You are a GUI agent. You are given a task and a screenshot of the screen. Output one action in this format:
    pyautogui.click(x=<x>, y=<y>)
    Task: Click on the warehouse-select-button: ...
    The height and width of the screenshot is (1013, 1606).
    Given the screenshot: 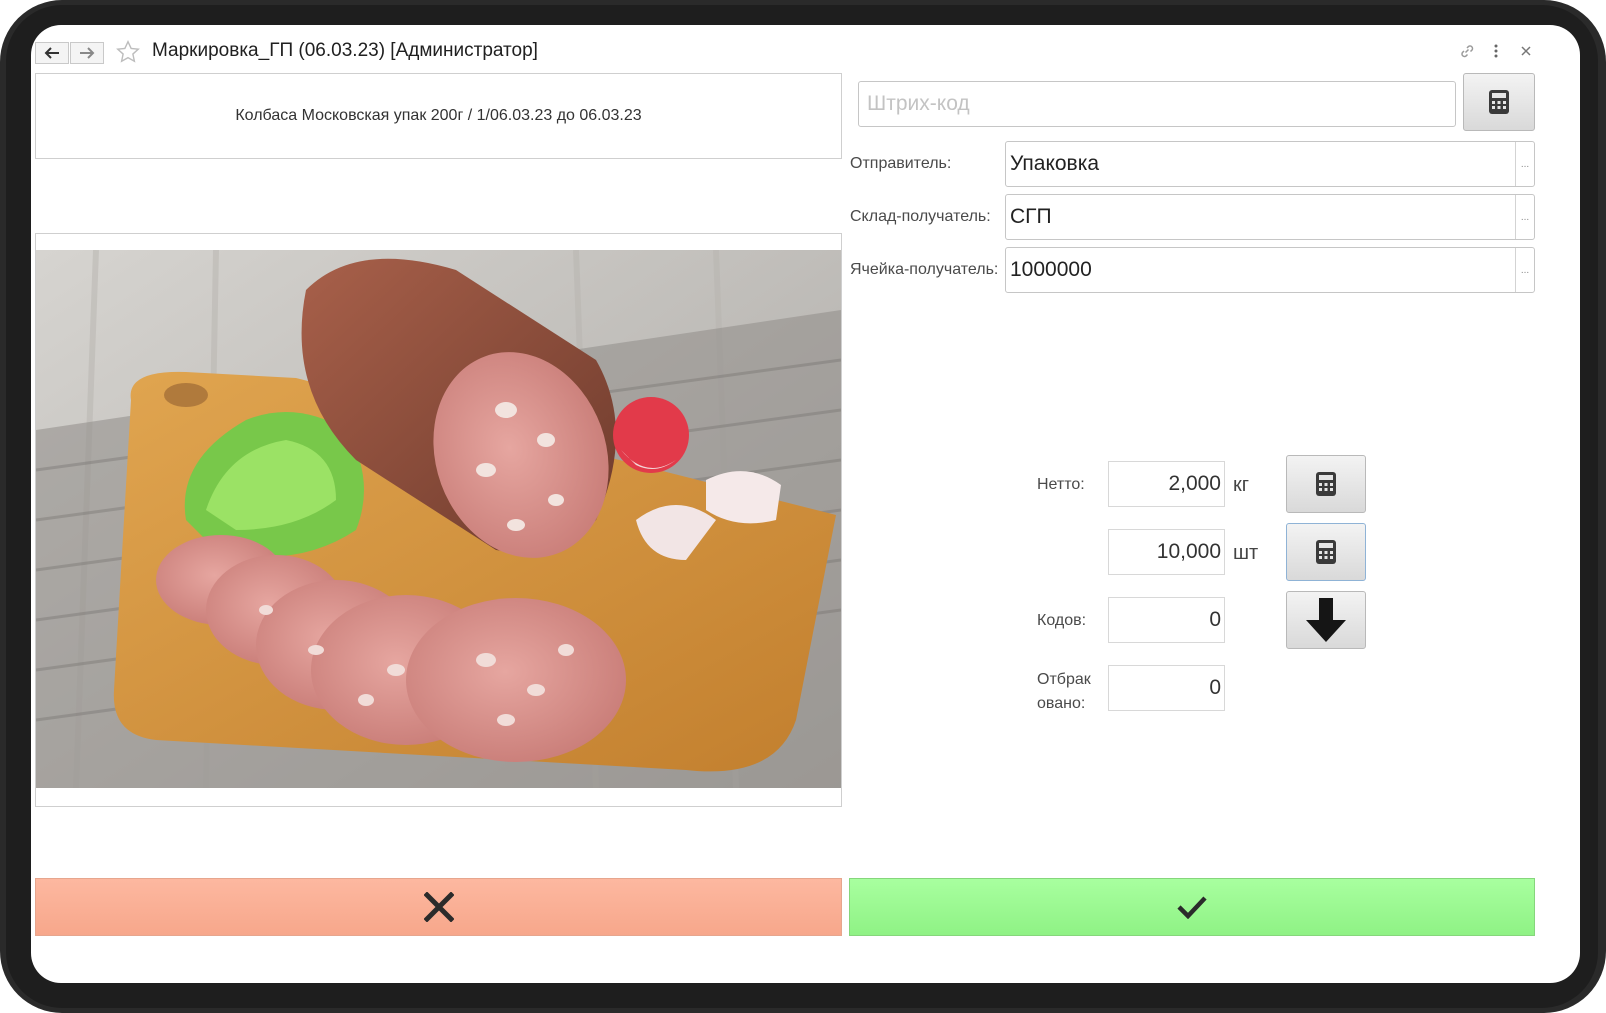 What is the action you would take?
    pyautogui.click(x=1524, y=217)
    